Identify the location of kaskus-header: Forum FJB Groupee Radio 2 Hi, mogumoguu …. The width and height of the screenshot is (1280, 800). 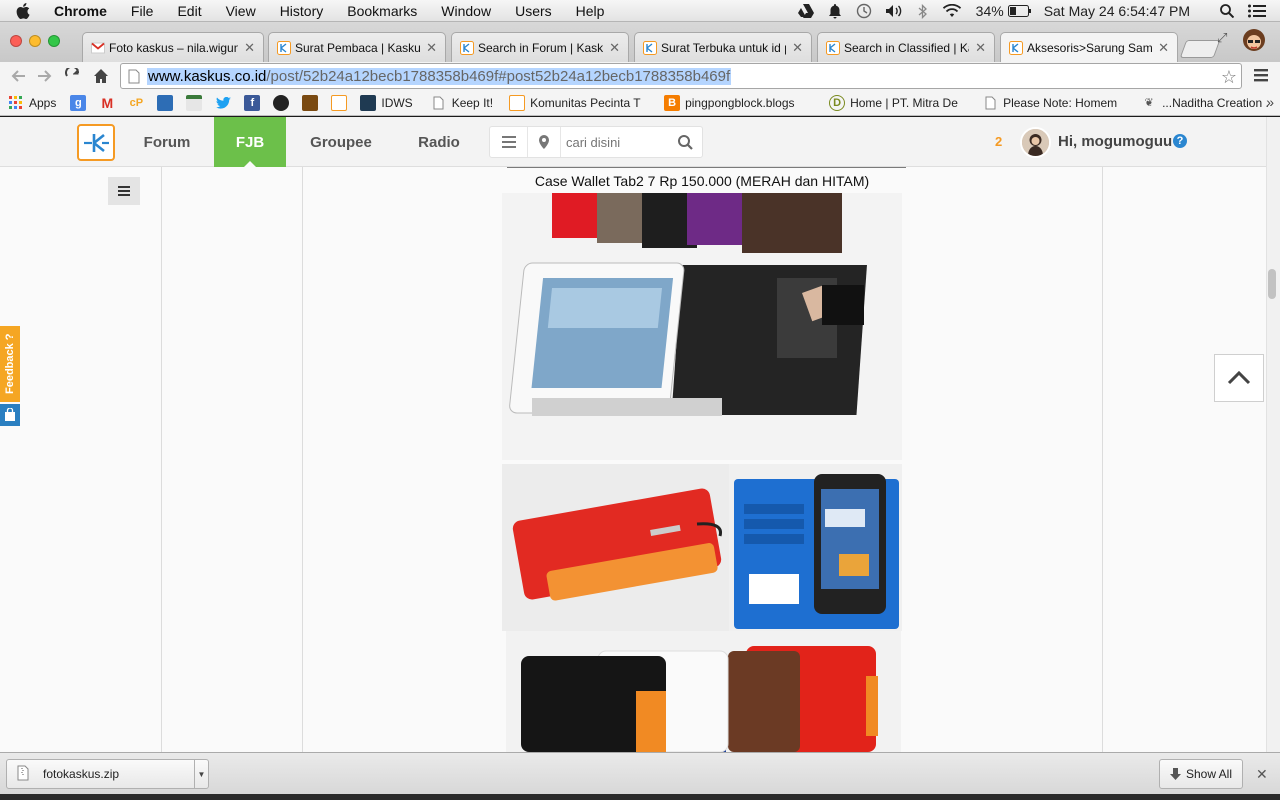
(640, 142).